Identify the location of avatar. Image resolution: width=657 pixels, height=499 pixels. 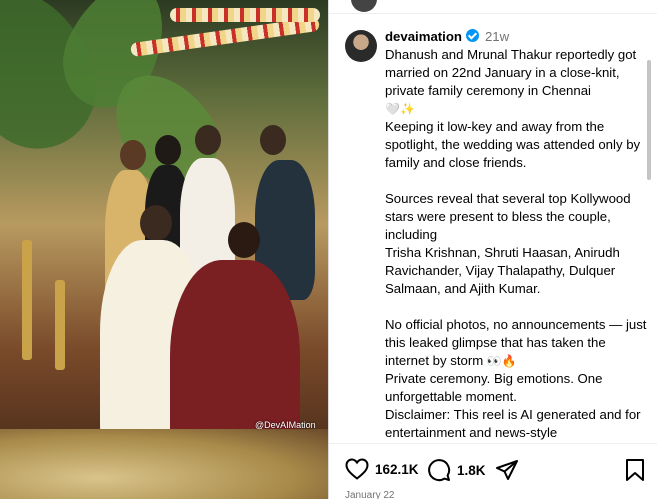
(361, 46).